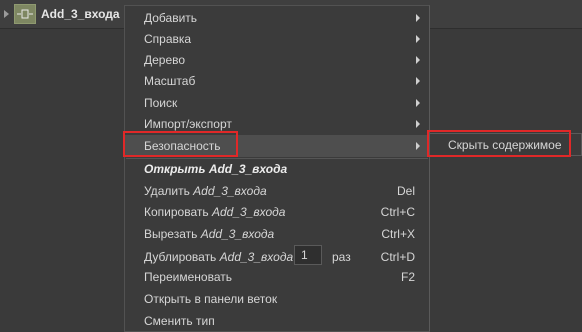  I want to click on menu-item-delete: Удалить Add_3_входа Del, so click(277, 190).